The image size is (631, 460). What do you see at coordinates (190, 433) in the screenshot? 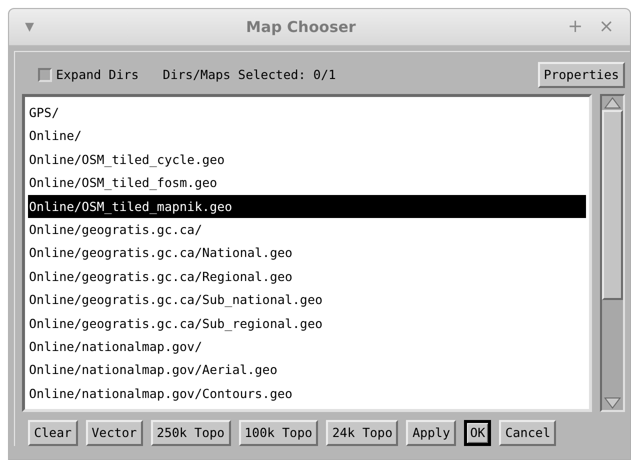
I see `dialog-button: 250k Topo` at bounding box center [190, 433].